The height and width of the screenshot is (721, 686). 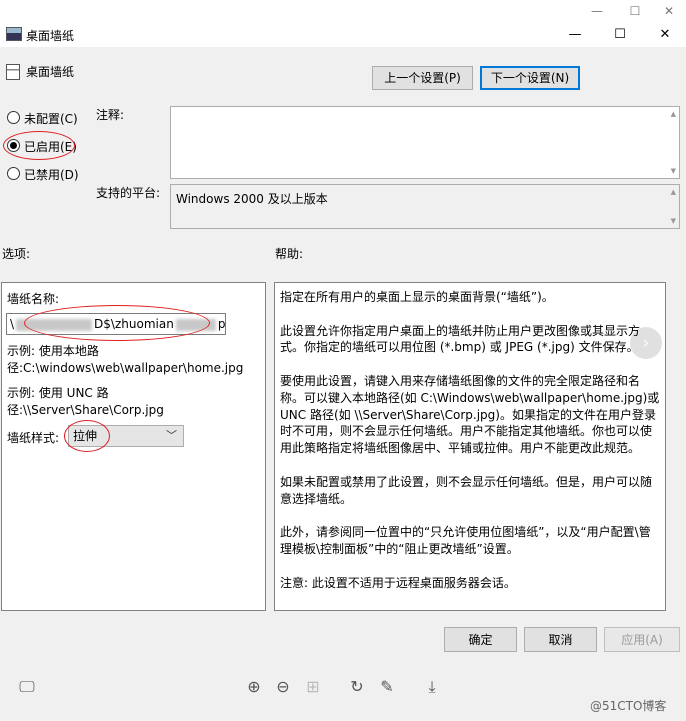 I want to click on wallpaper-name-suffix: p, so click(x=221, y=324).